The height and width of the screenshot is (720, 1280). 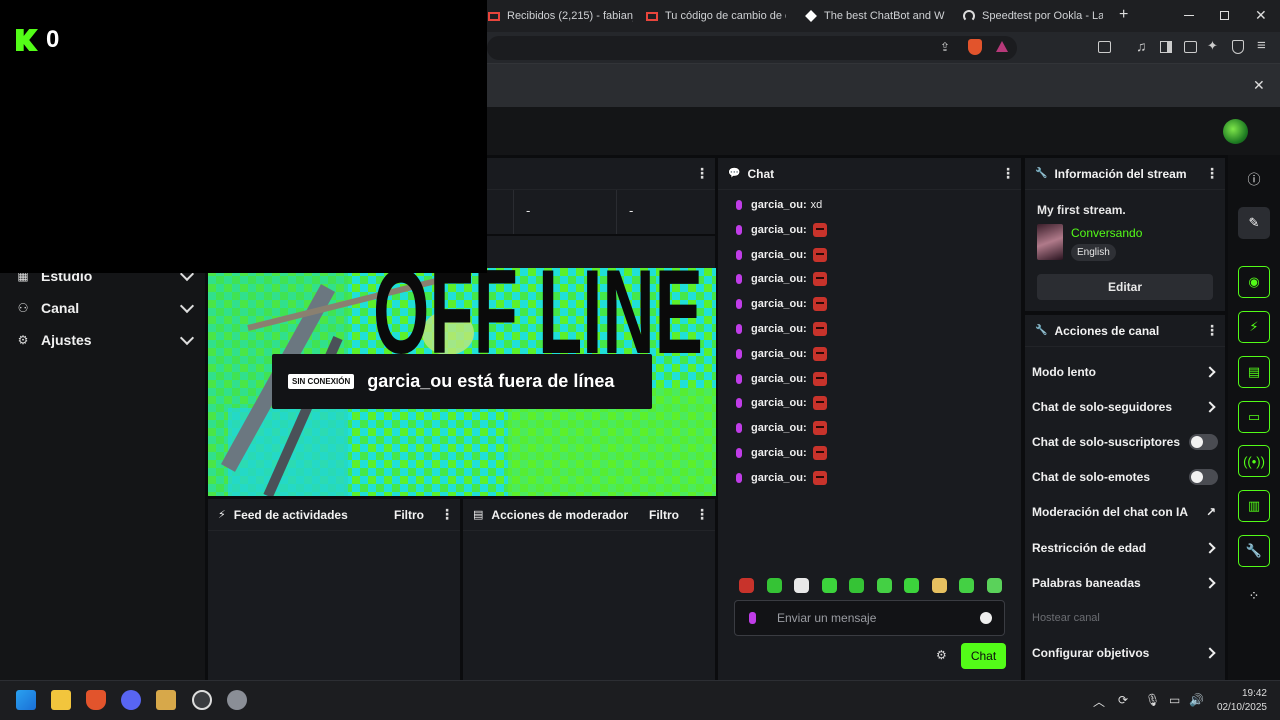 I want to click on browser-tab: Speedtest por Ookla - La pr, so click(x=1033, y=16).